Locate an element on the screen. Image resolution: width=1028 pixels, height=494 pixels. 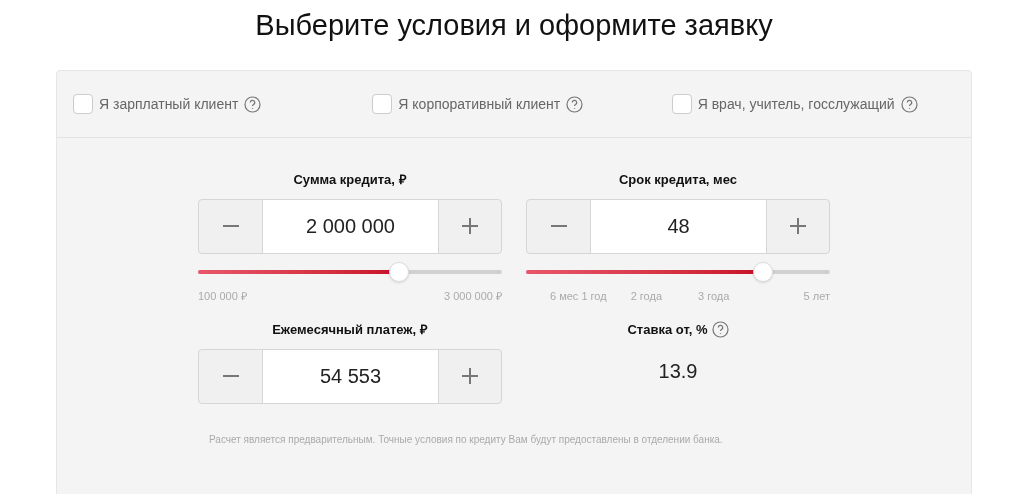
scale-label: 5 лет is located at coordinates (816, 296).